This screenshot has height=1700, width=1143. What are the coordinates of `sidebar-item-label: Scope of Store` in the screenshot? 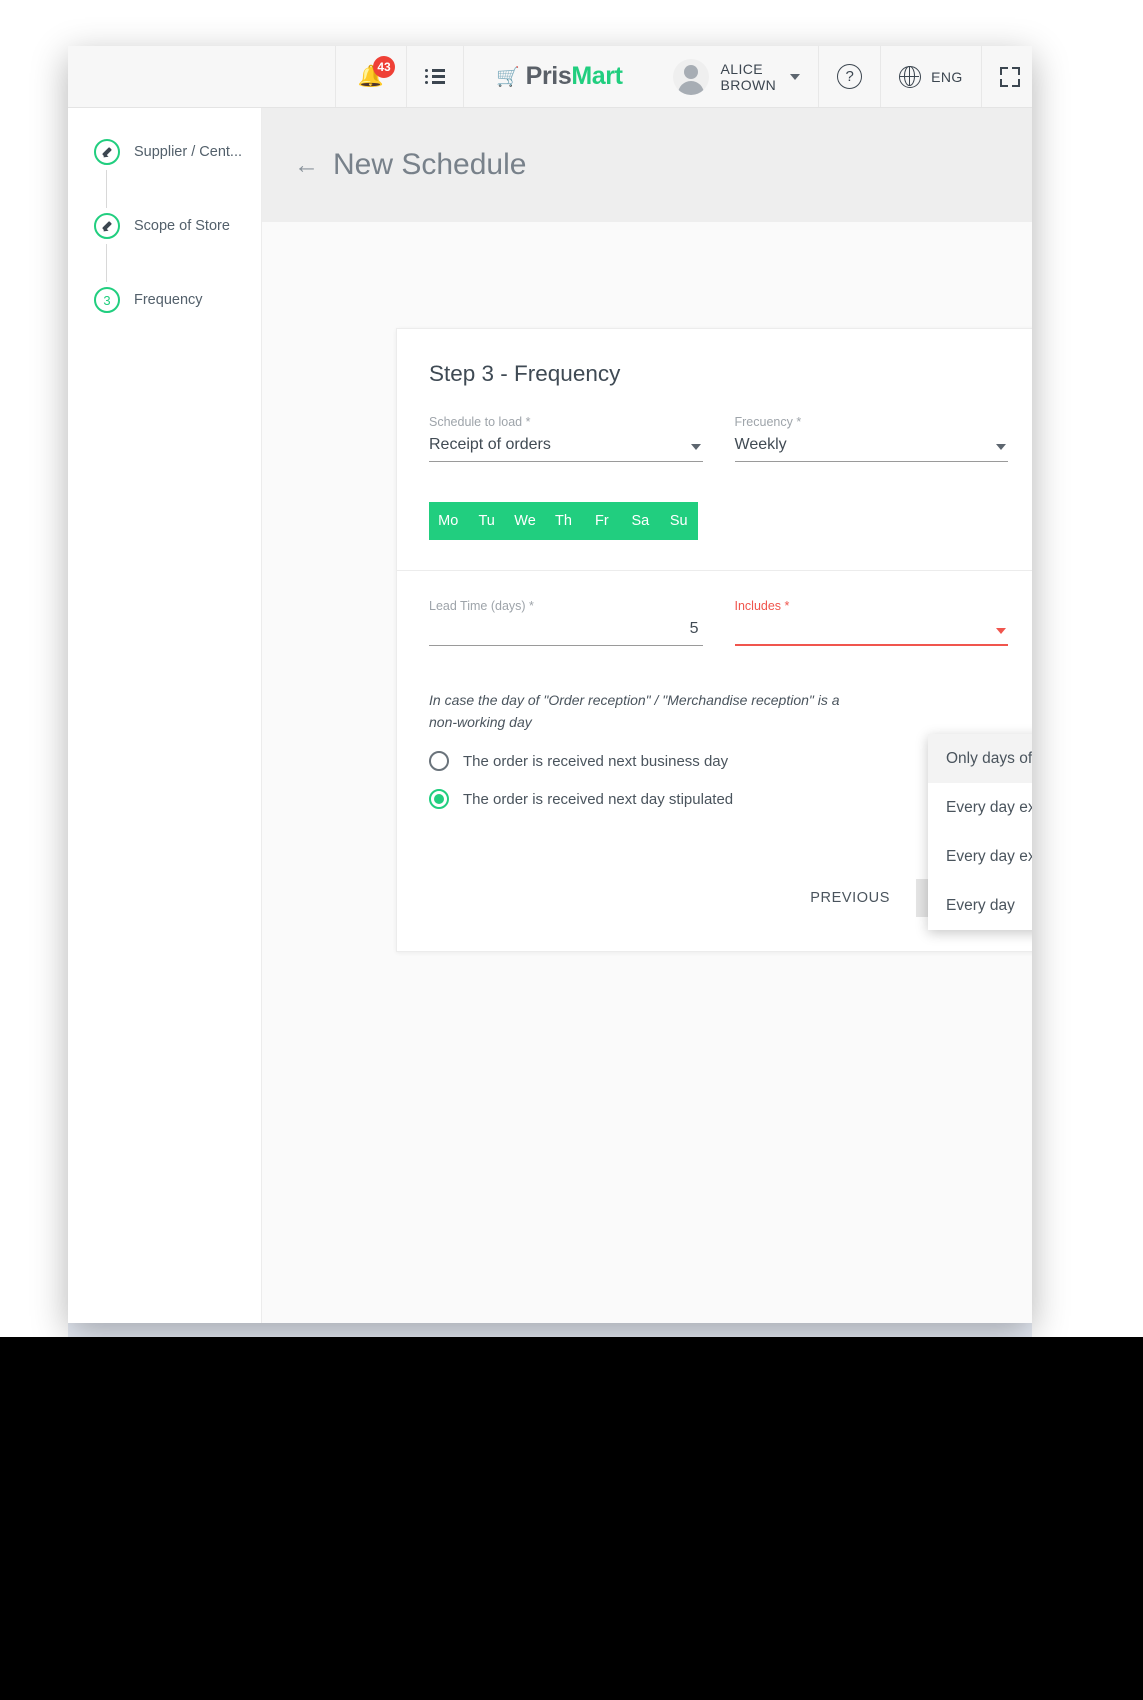 It's located at (182, 226).